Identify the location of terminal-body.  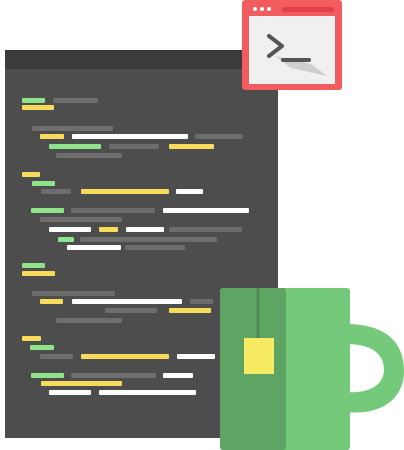
(292, 50).